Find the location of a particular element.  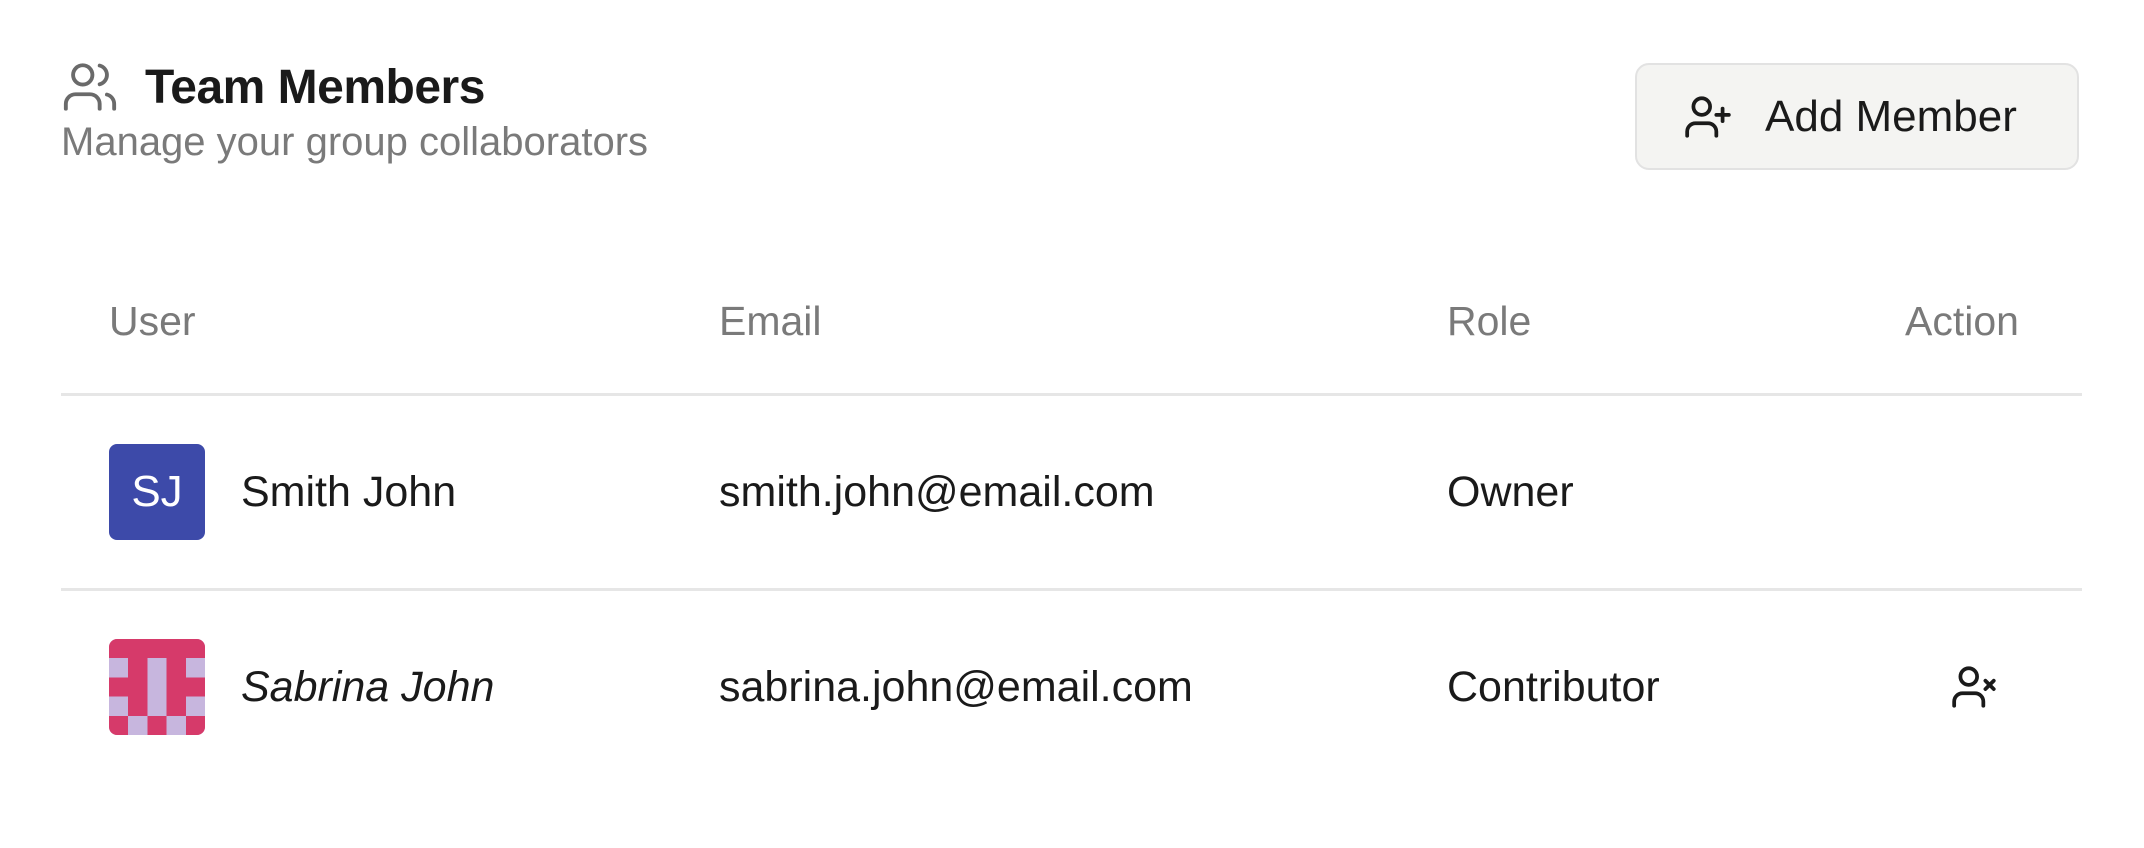

avatar: SJ is located at coordinates (157, 492).